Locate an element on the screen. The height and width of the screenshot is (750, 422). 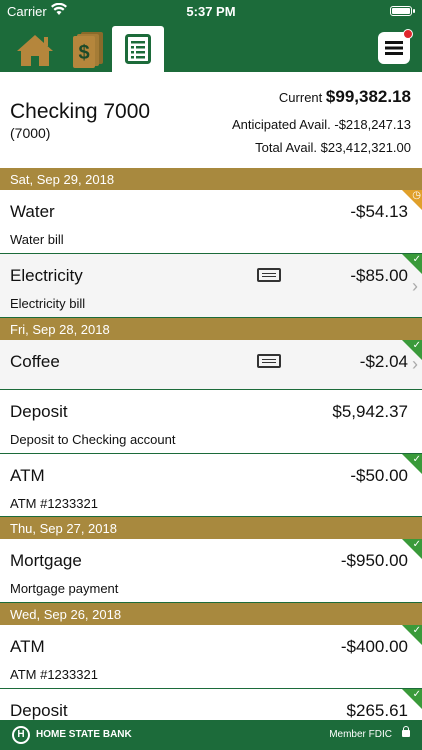
transaction-amount: $5,942.37 is located at coordinates (370, 411).